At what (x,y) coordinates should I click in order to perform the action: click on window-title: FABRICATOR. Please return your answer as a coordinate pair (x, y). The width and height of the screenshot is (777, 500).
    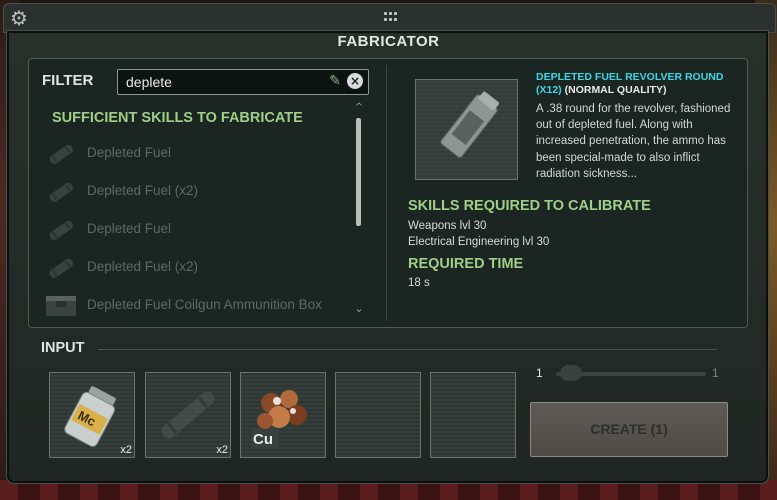
    Looking at the image, I should click on (388, 41).